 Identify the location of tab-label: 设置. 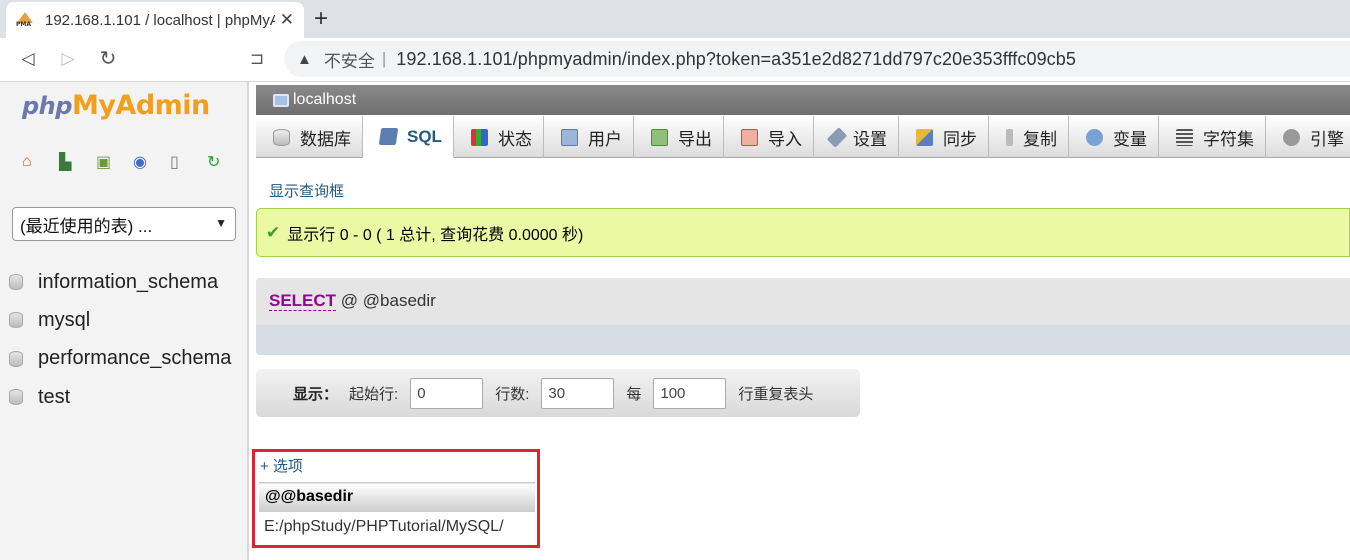
(869, 139).